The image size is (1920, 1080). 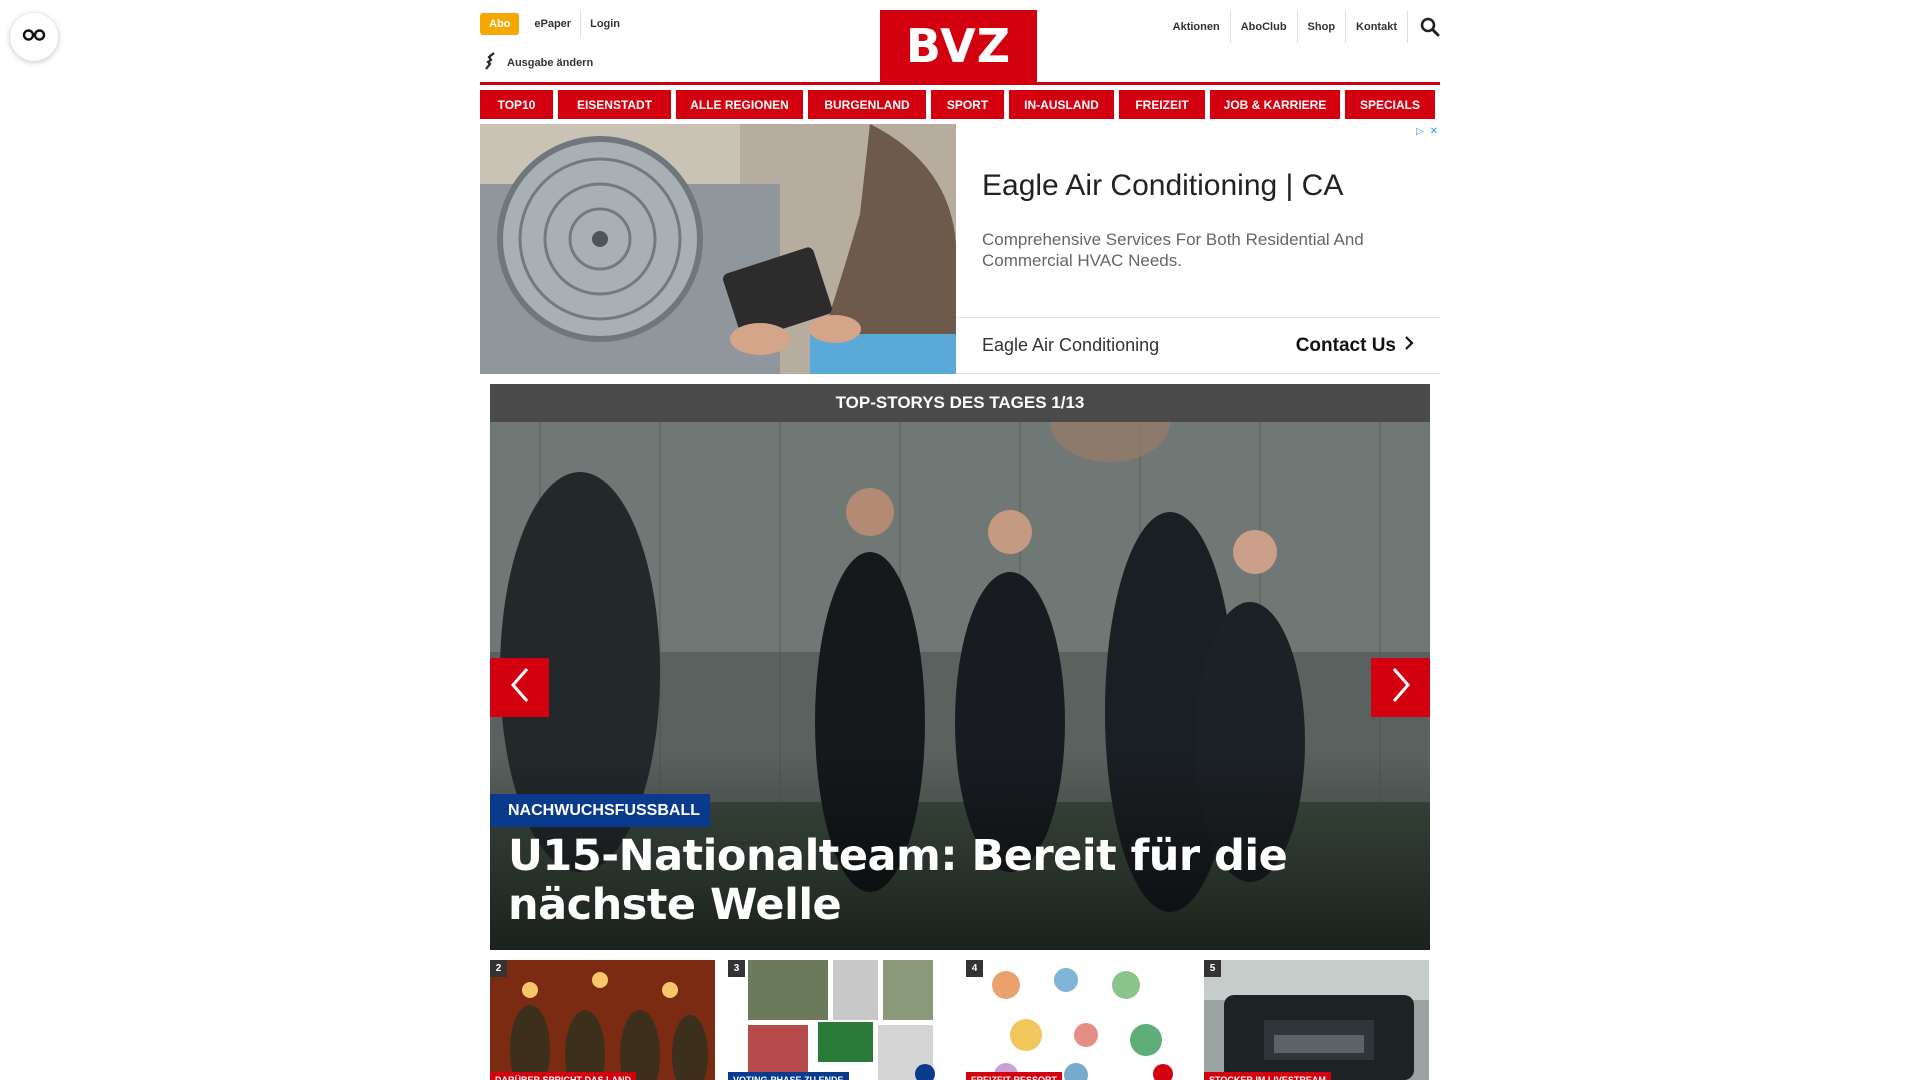 What do you see at coordinates (967, 104) in the screenshot?
I see `nav-sport: SPORT` at bounding box center [967, 104].